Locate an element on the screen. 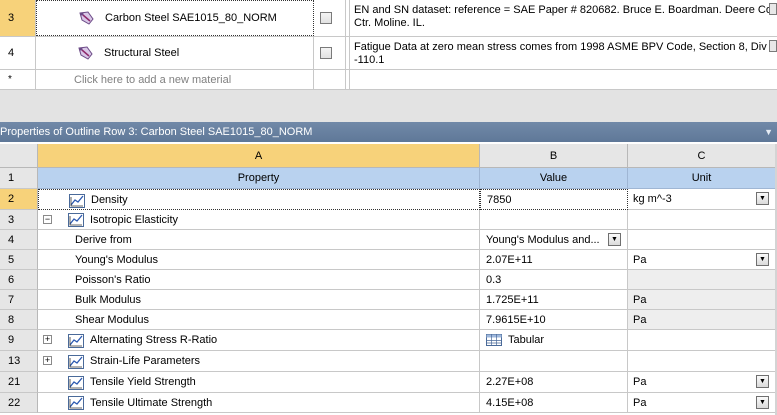  row-number: 9 is located at coordinates (19, 340).